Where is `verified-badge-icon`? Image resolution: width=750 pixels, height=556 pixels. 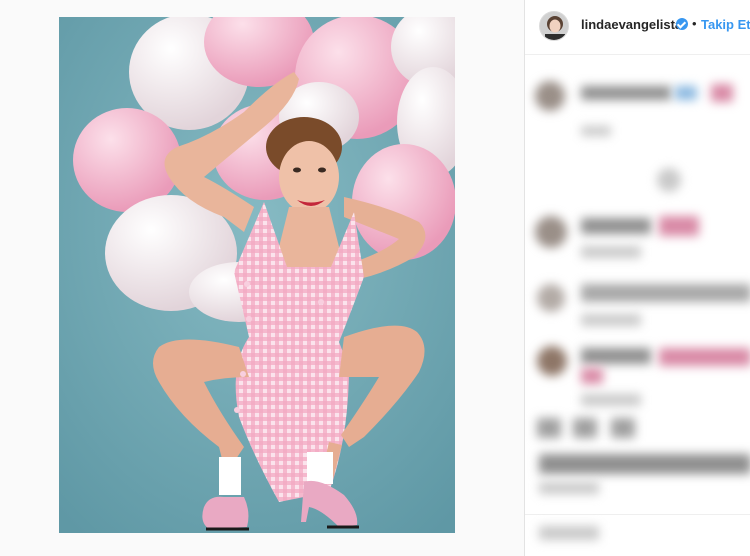 verified-badge-icon is located at coordinates (682, 24).